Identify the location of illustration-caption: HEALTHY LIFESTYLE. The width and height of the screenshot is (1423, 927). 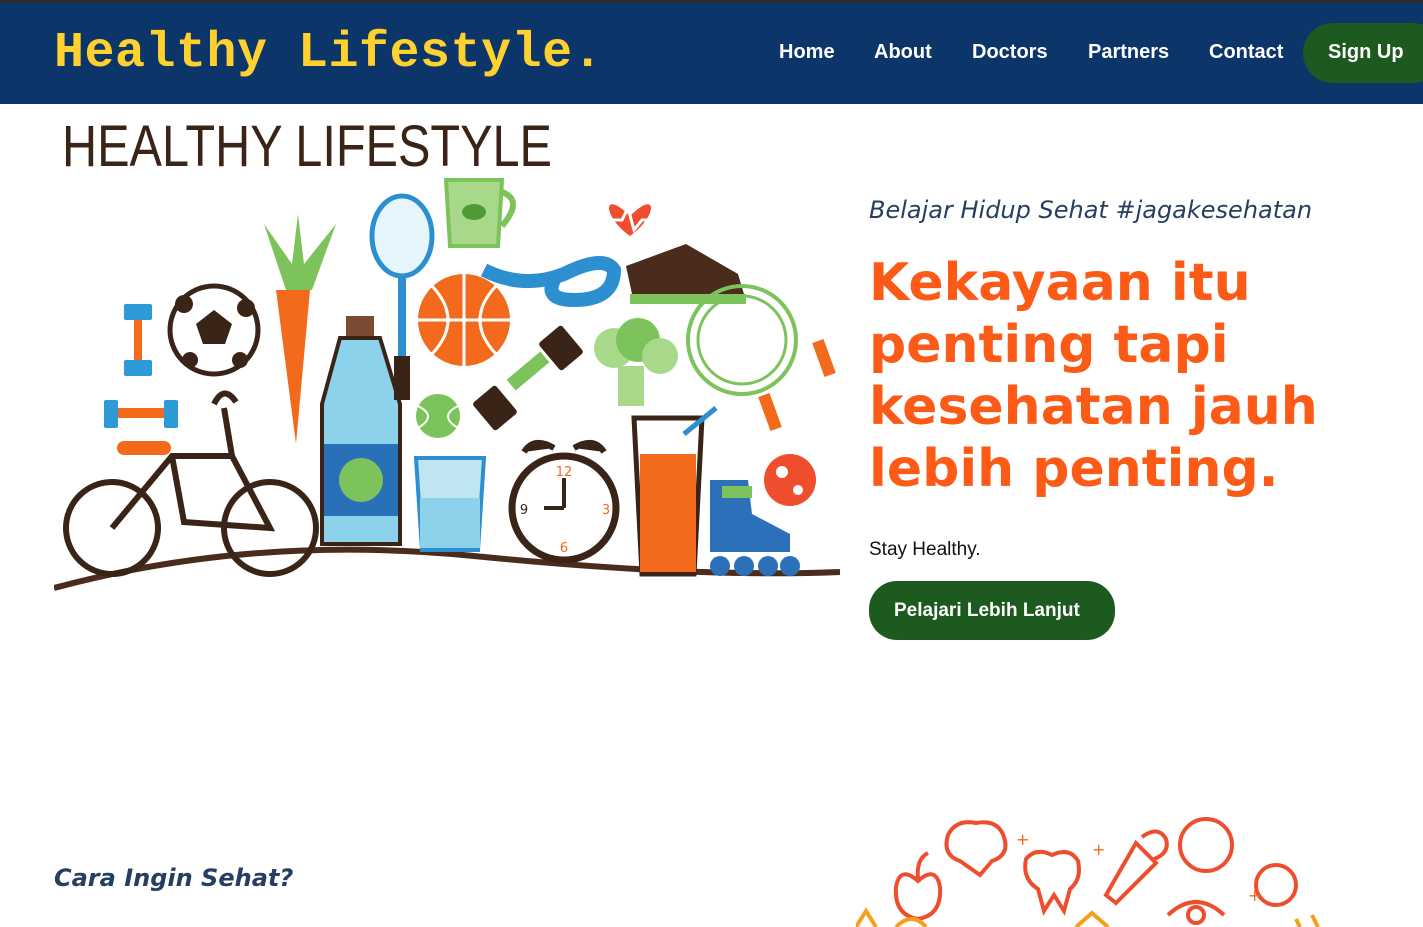
(307, 146).